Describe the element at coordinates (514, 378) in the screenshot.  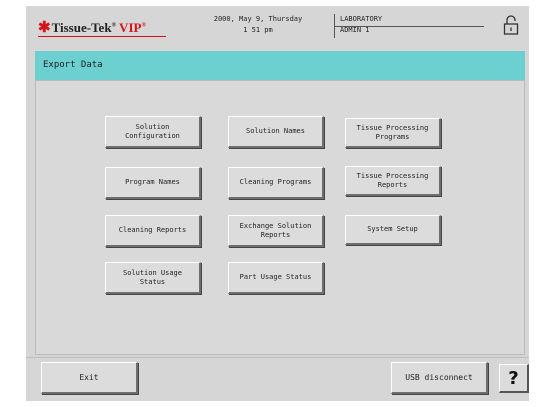
I see `help-button: ?` at that location.